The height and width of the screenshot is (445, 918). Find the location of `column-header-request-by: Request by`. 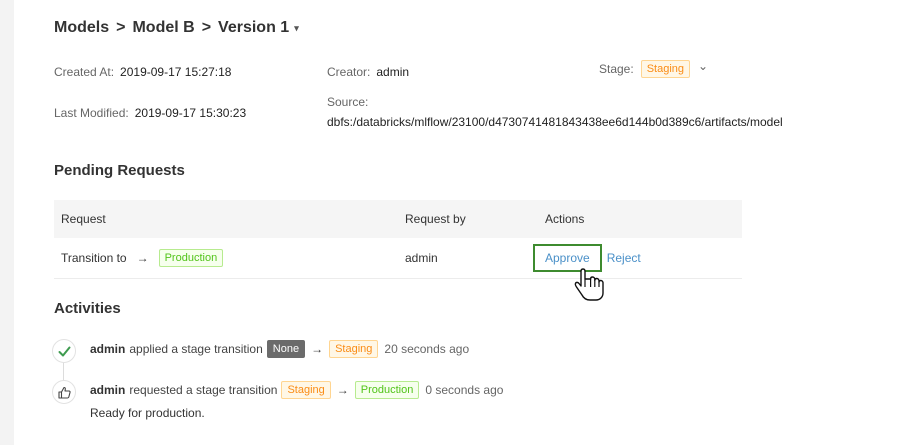

column-header-request-by: Request by is located at coordinates (435, 219).